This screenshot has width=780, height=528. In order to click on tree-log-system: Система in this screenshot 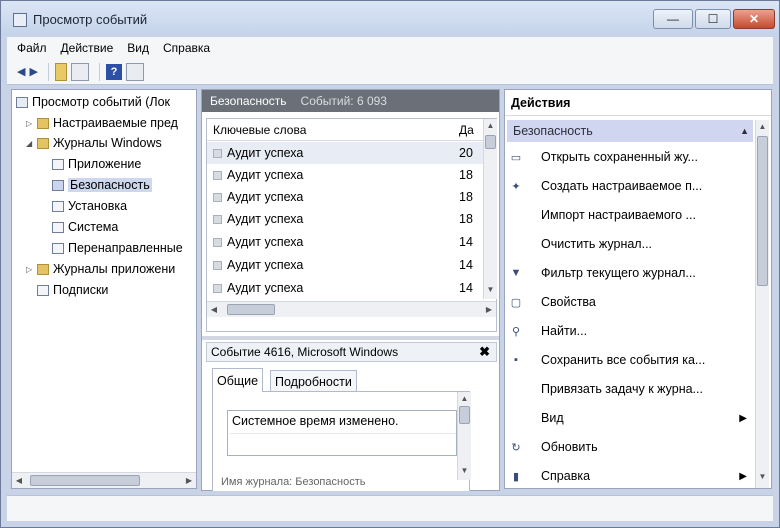, I will do `click(85, 227)`.